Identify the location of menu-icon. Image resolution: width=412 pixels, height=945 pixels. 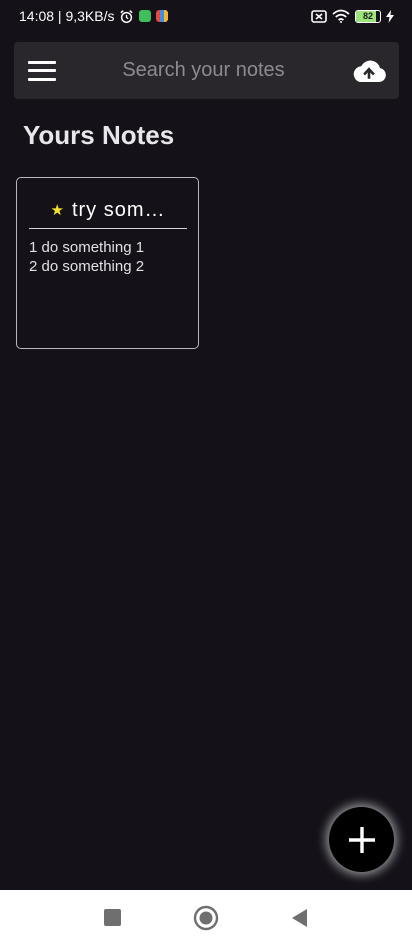
(42, 71).